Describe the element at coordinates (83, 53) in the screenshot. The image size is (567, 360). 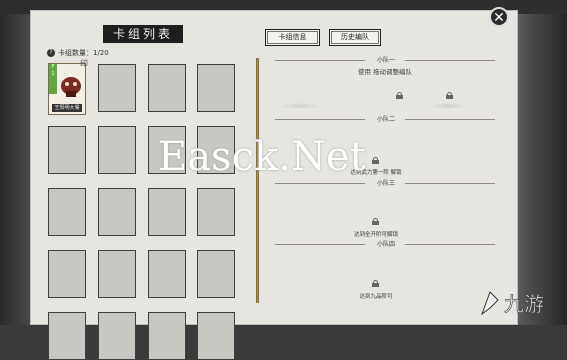
I see `deck-count-label: 卡组数量：1/20` at that location.